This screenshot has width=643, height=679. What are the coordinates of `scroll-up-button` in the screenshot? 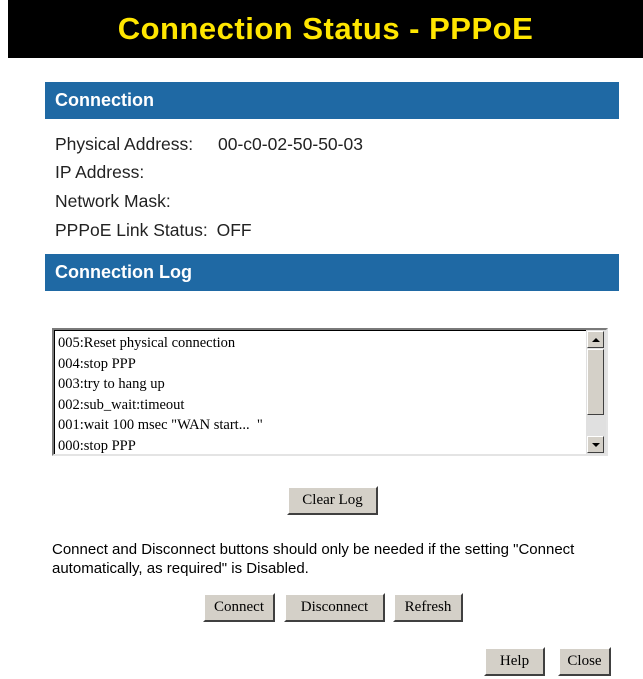 It's located at (595, 339).